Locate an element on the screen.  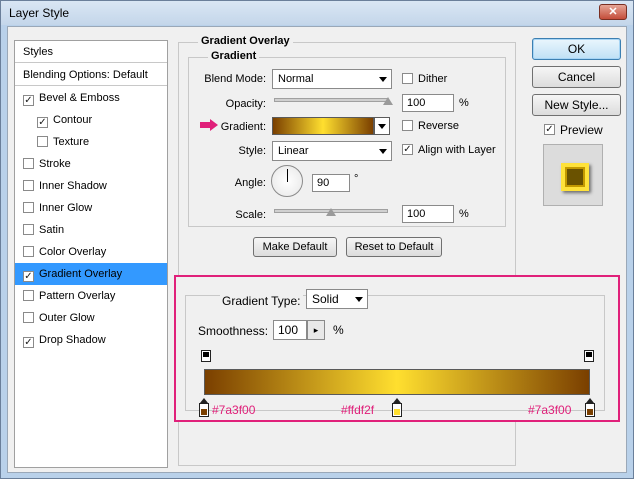
blending-options: Blending Options: Default is located at coordinates (91, 75).